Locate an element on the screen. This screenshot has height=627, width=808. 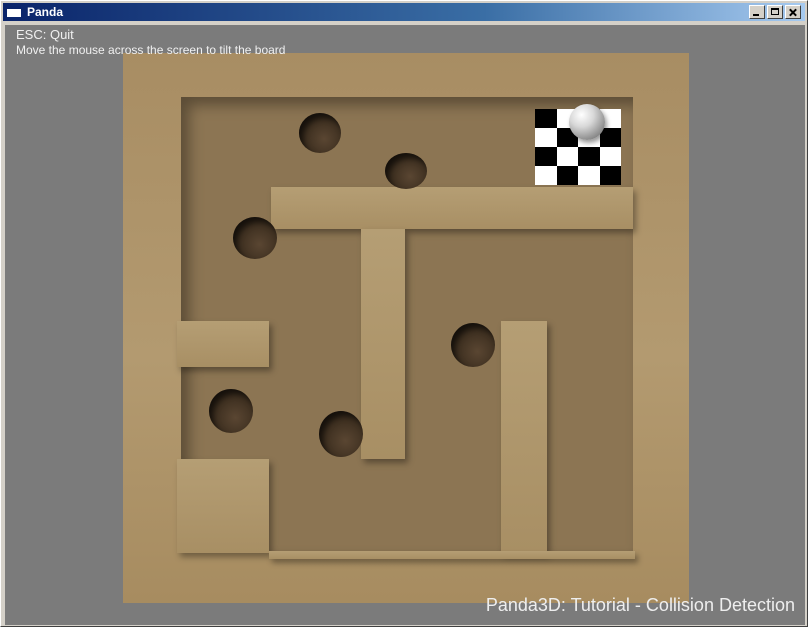
steel-ball is located at coordinates (587, 122).